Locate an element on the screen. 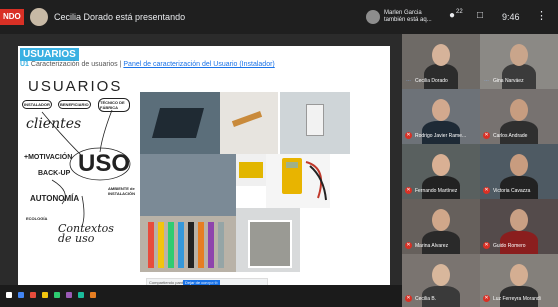 The height and width of the screenshot is (307, 558). photo-meter-device is located at coordinates (315, 120).